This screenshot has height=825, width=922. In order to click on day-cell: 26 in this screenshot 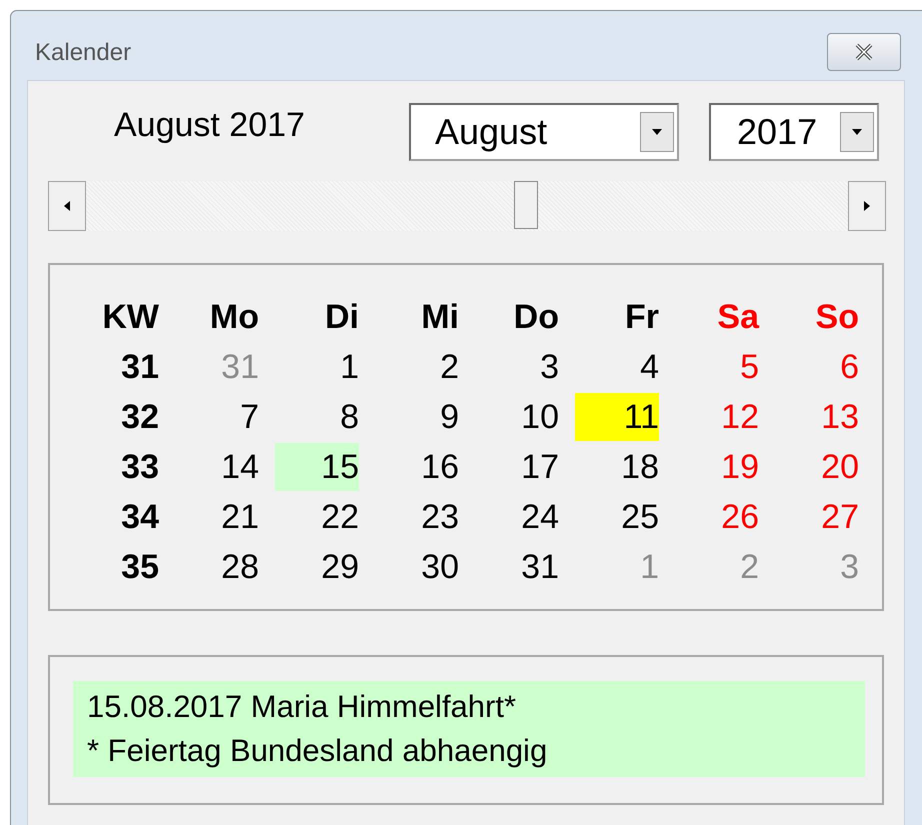, I will do `click(717, 517)`.